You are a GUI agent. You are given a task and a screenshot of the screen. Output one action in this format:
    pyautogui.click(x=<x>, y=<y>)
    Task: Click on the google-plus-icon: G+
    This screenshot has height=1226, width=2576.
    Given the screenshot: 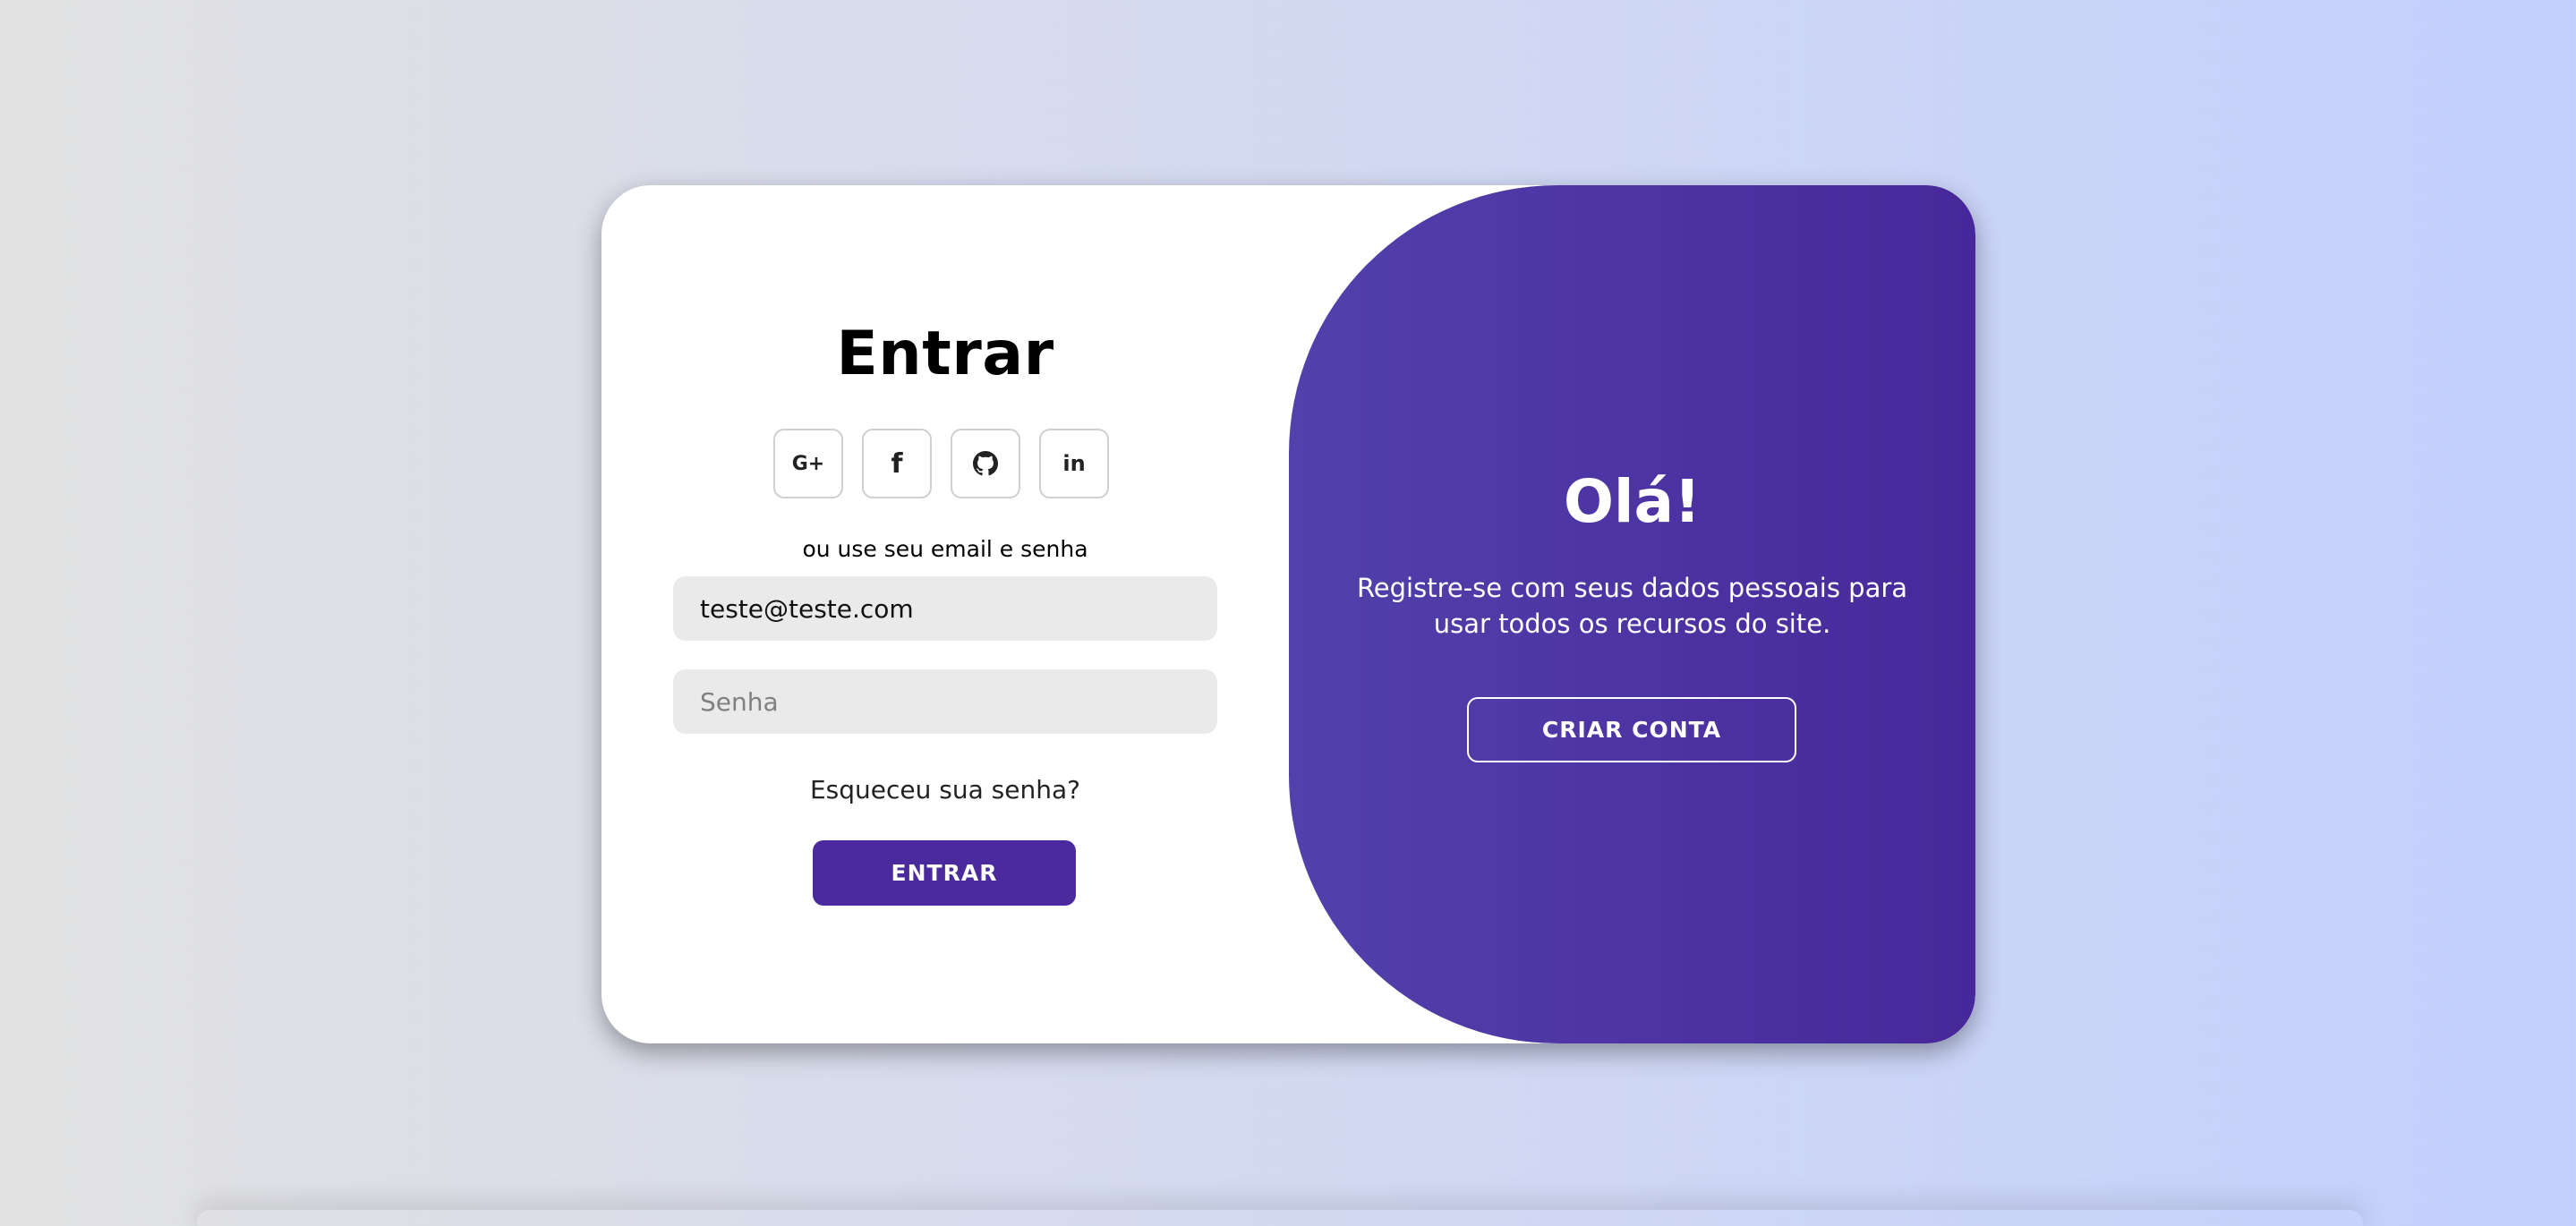 What is the action you would take?
    pyautogui.click(x=808, y=463)
    